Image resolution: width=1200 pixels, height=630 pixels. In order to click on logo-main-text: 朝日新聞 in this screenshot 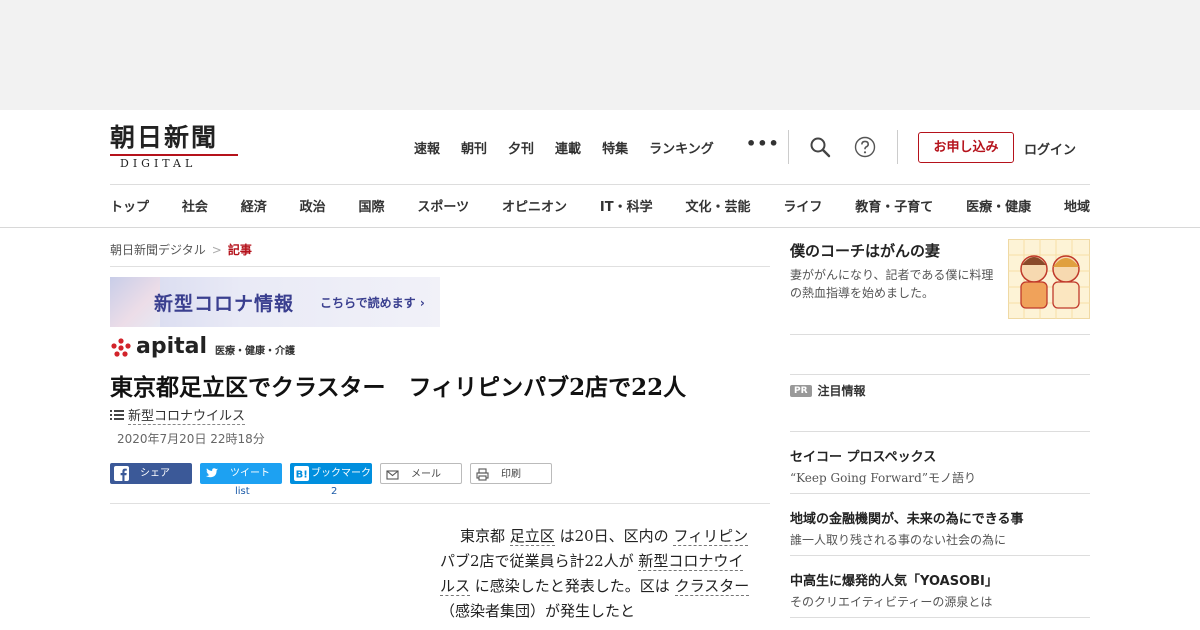, I will do `click(164, 137)`.